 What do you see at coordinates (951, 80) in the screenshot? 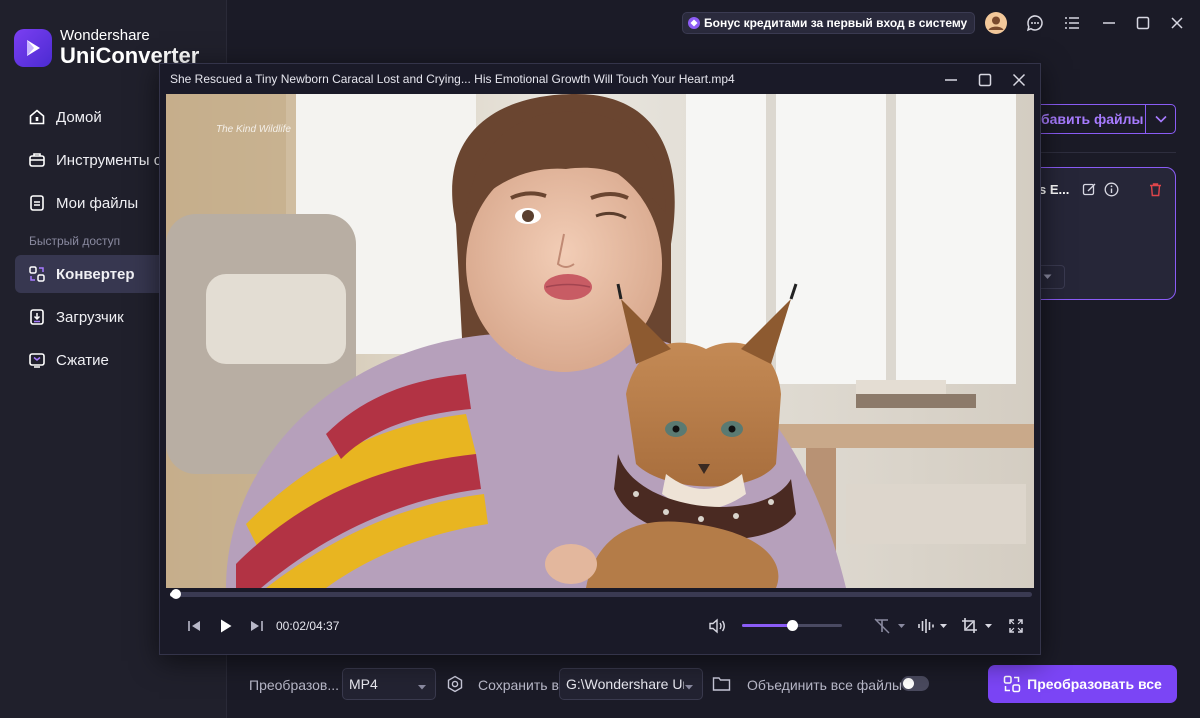
I see `player-minimize-icon` at bounding box center [951, 80].